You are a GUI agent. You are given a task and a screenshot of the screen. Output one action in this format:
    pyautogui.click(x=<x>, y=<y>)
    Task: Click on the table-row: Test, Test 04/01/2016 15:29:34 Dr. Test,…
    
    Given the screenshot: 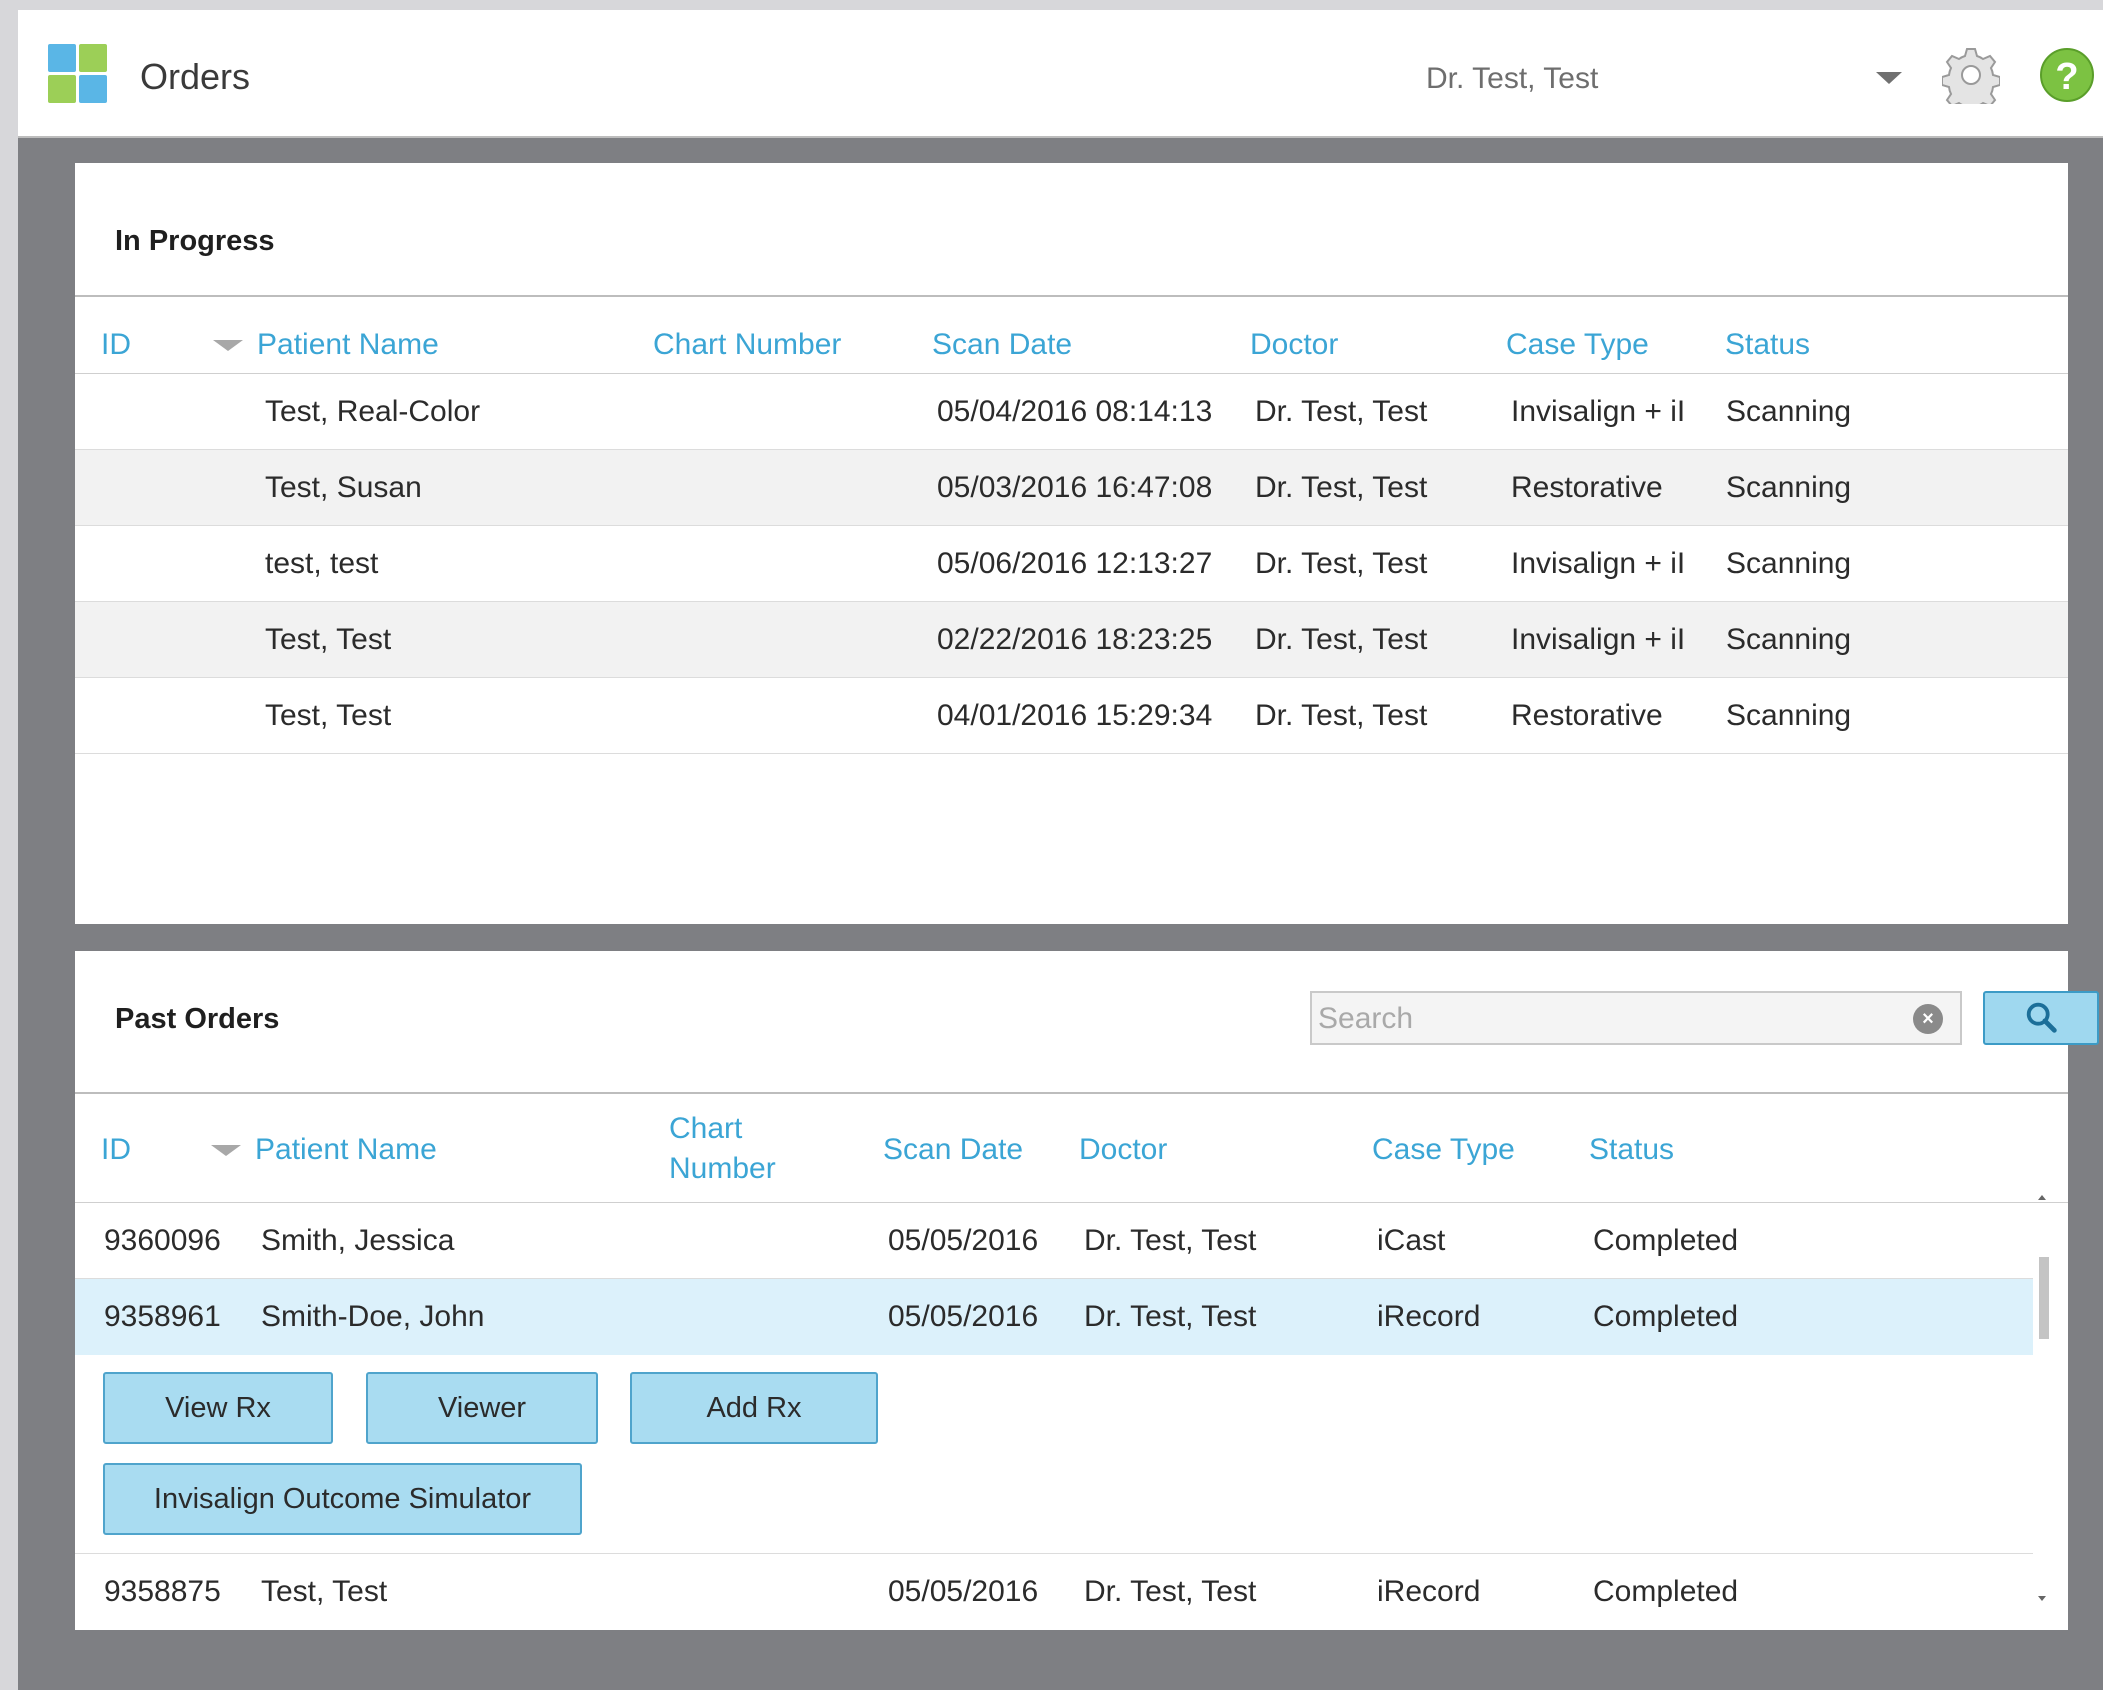 What is the action you would take?
    pyautogui.click(x=1071, y=716)
    